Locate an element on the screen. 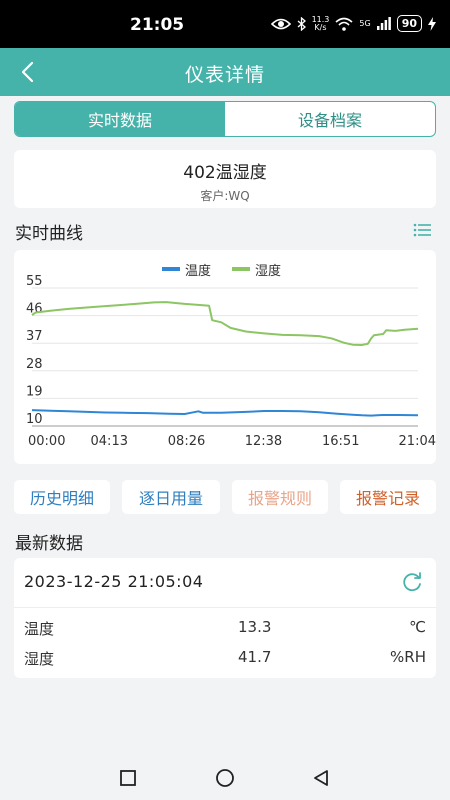  legend-label: 湿度 is located at coordinates (268, 271).